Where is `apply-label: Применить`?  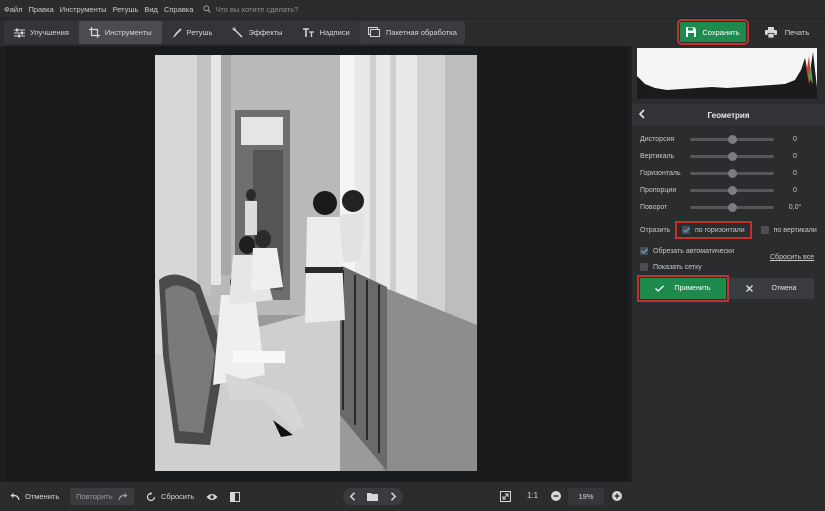 apply-label: Применить is located at coordinates (692, 288).